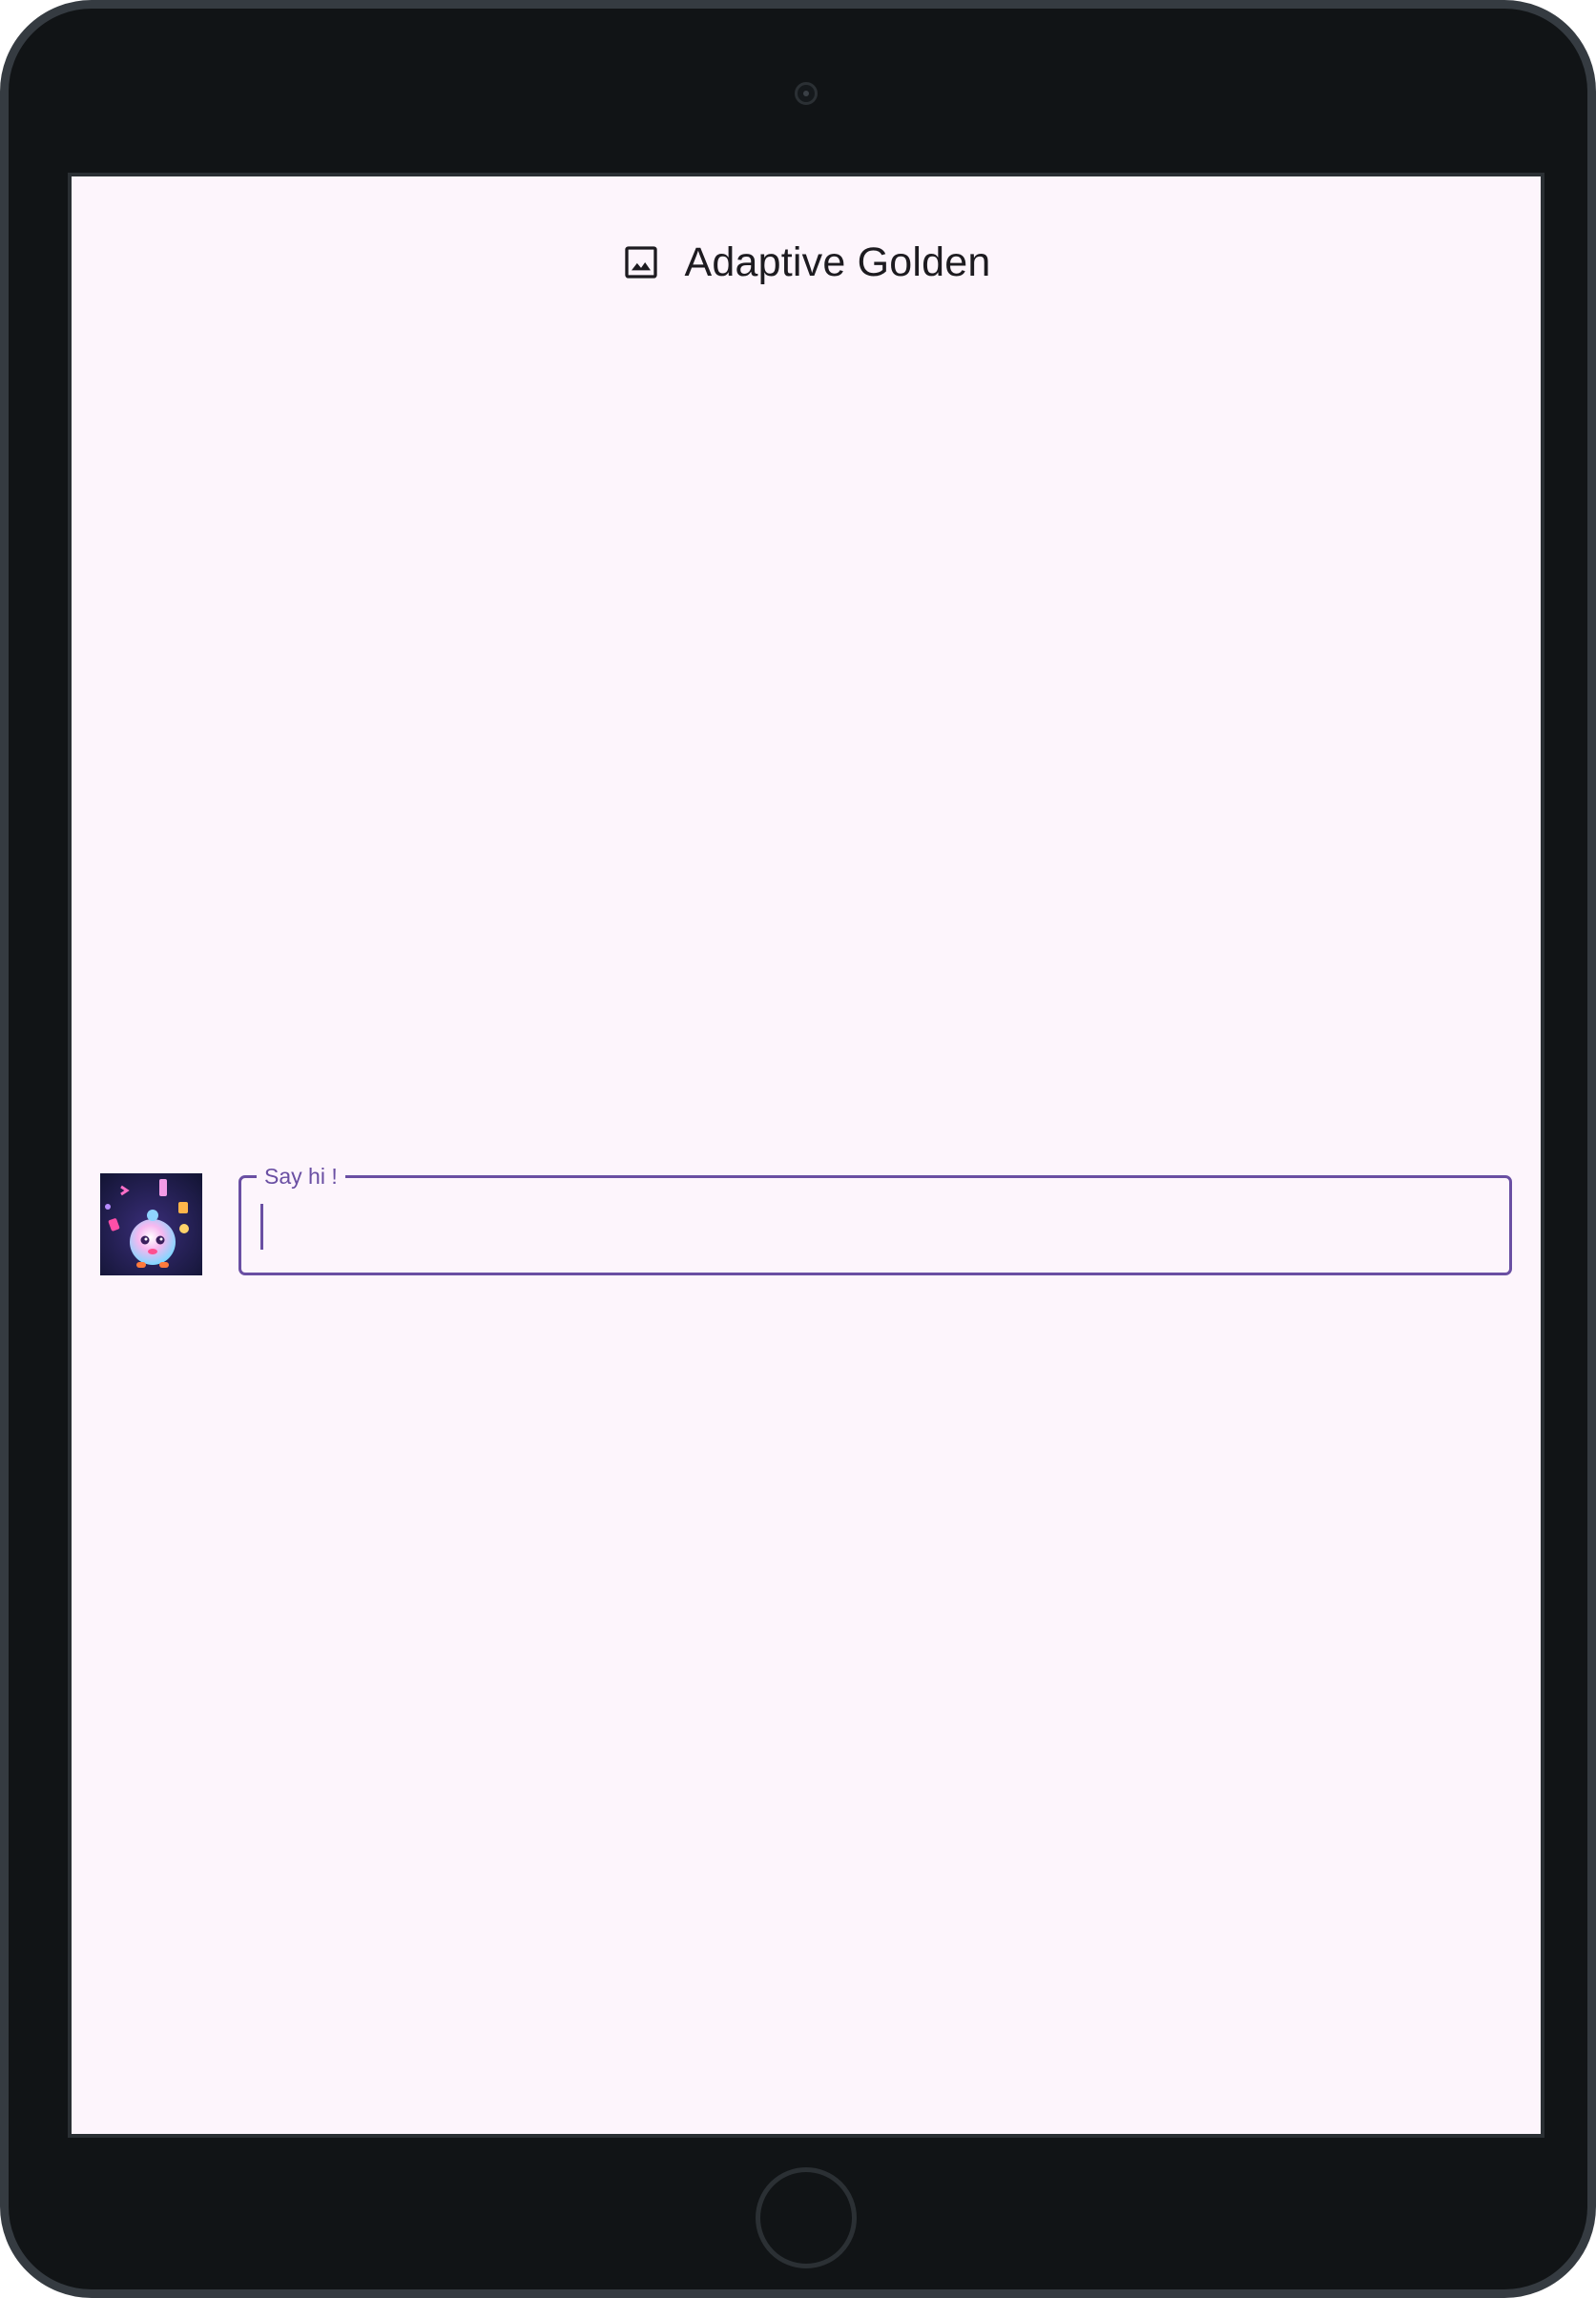 This screenshot has height=2298, width=1596. I want to click on input-label: Say hi !, so click(301, 1177).